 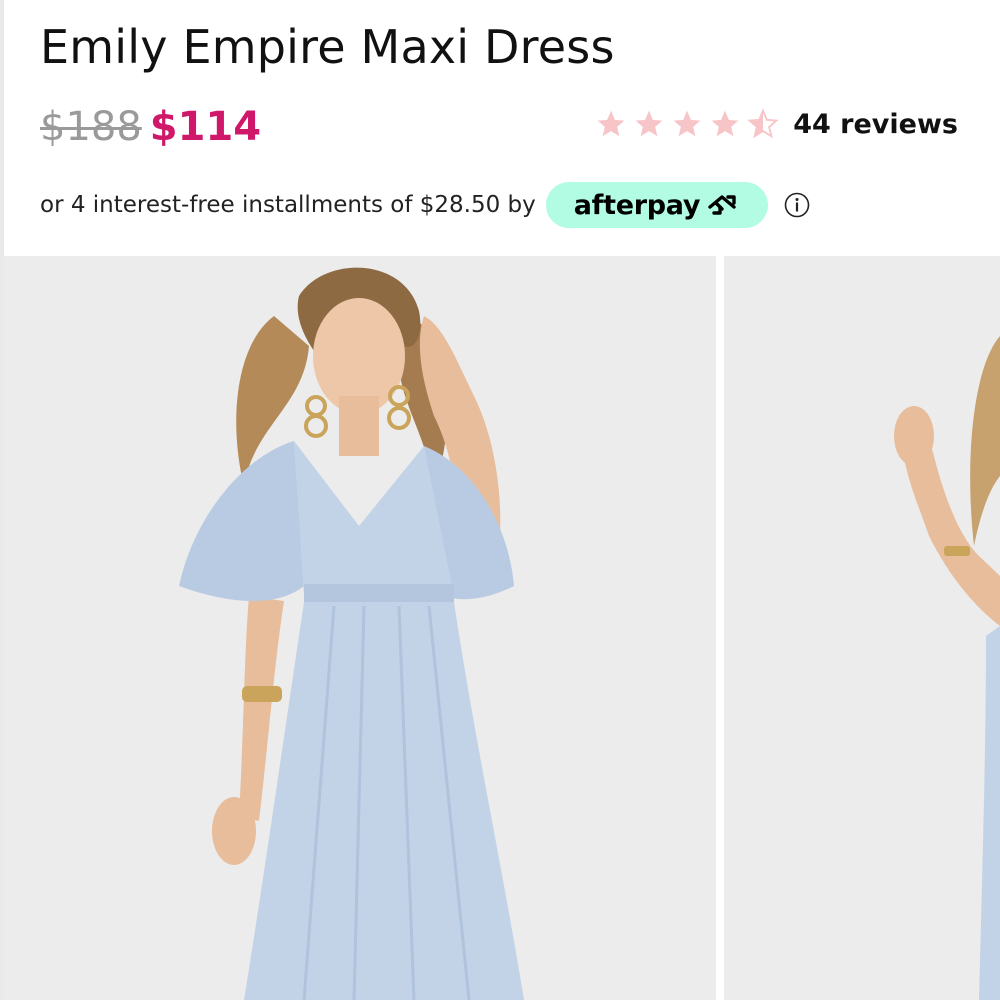 What do you see at coordinates (763, 123) in the screenshot?
I see `half-star-icon` at bounding box center [763, 123].